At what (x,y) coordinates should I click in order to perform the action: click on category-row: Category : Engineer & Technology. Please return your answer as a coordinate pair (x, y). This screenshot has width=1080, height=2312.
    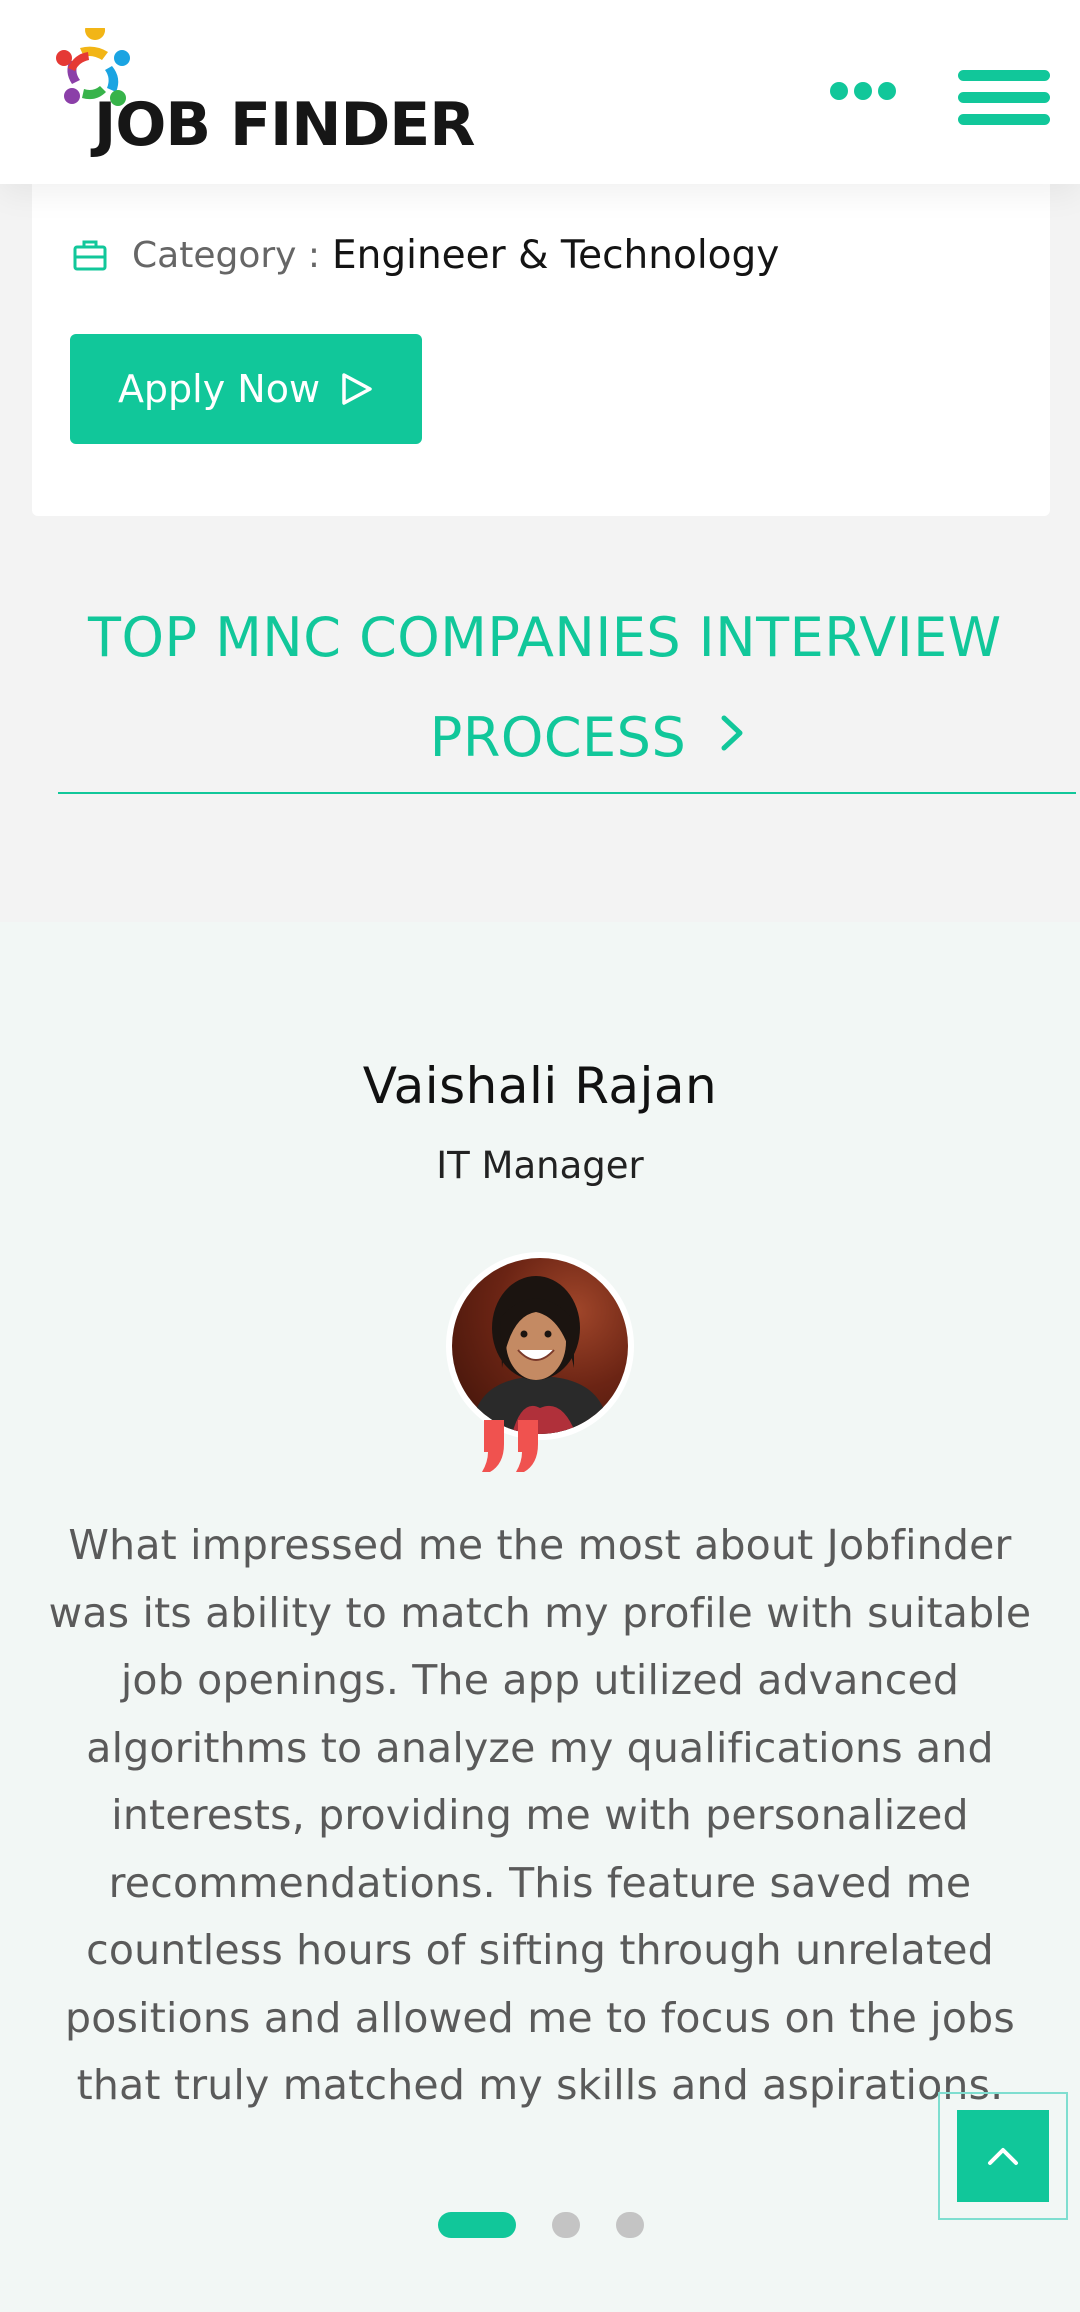
    Looking at the image, I should click on (425, 255).